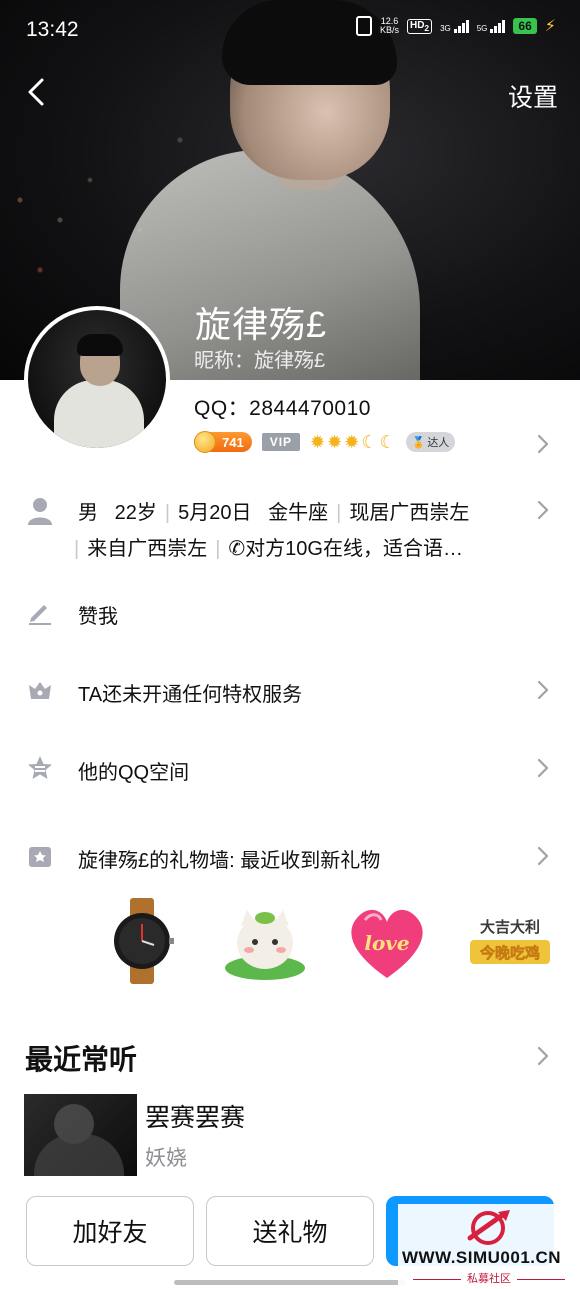 The height and width of the screenshot is (1289, 580). I want to click on watermark-logo, so click(488, 1227).